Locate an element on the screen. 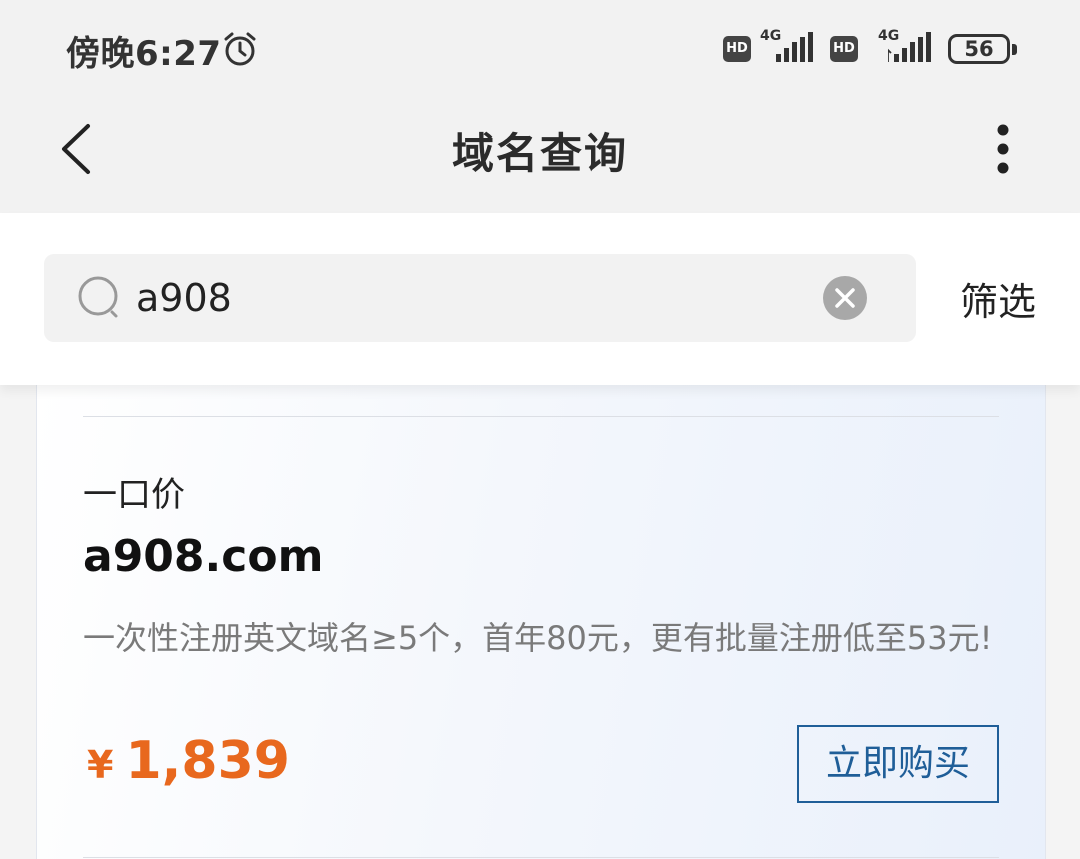 The height and width of the screenshot is (859, 1080). battery-indicator: 56 is located at coordinates (982, 49).